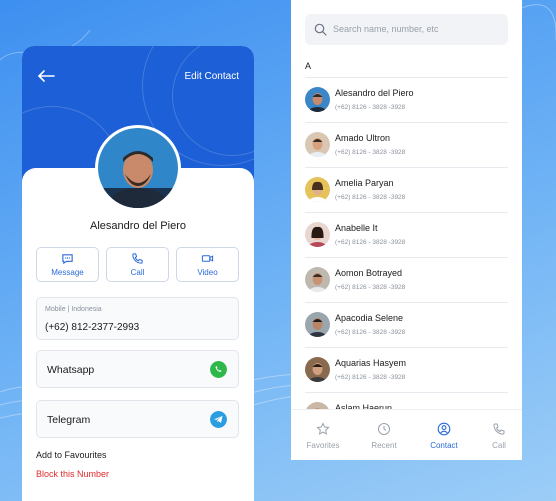 This screenshot has height=501, width=556. I want to click on tab-label: Recent, so click(384, 445).